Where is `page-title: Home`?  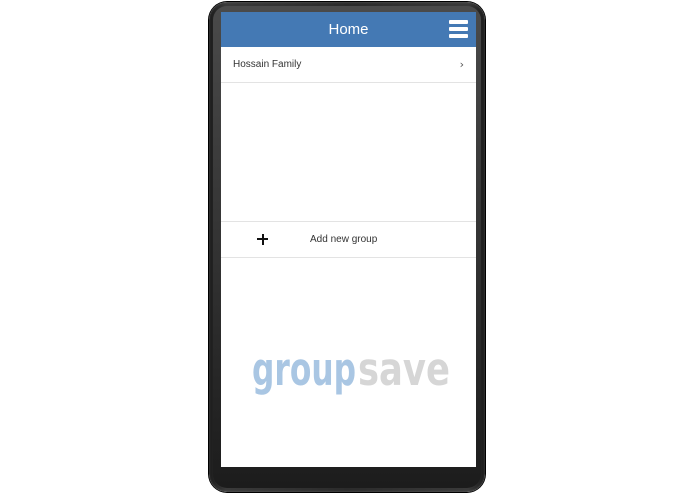
page-title: Home is located at coordinates (348, 29).